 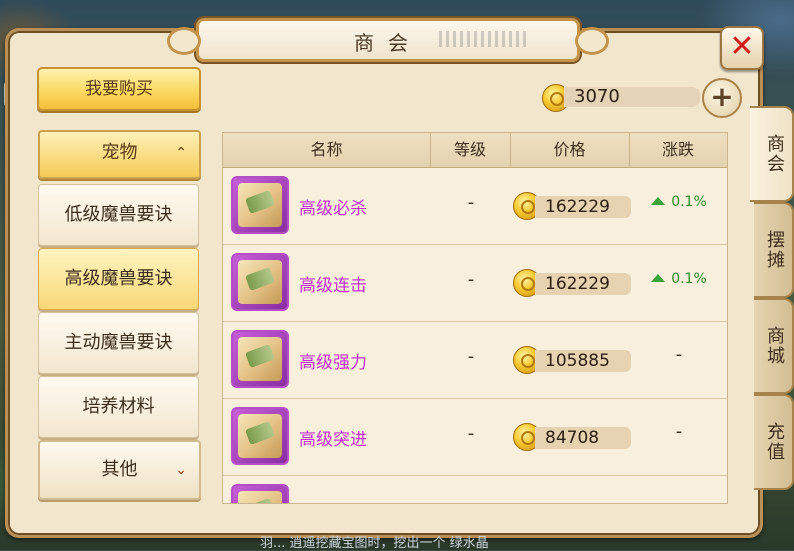 What do you see at coordinates (470, 150) in the screenshot?
I see `column-level-header: 等级` at bounding box center [470, 150].